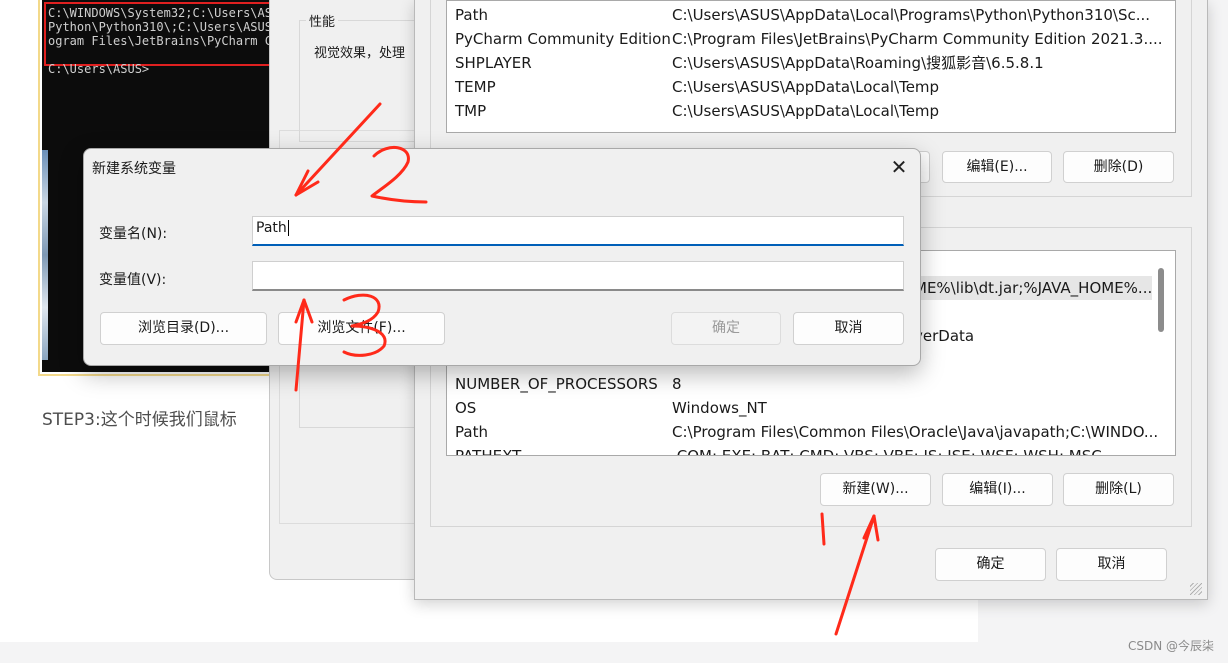 Image resolution: width=1228 pixels, height=663 pixels. Describe the element at coordinates (133, 234) in the screenshot. I see `variable-name-label: 变量名(N):` at that location.